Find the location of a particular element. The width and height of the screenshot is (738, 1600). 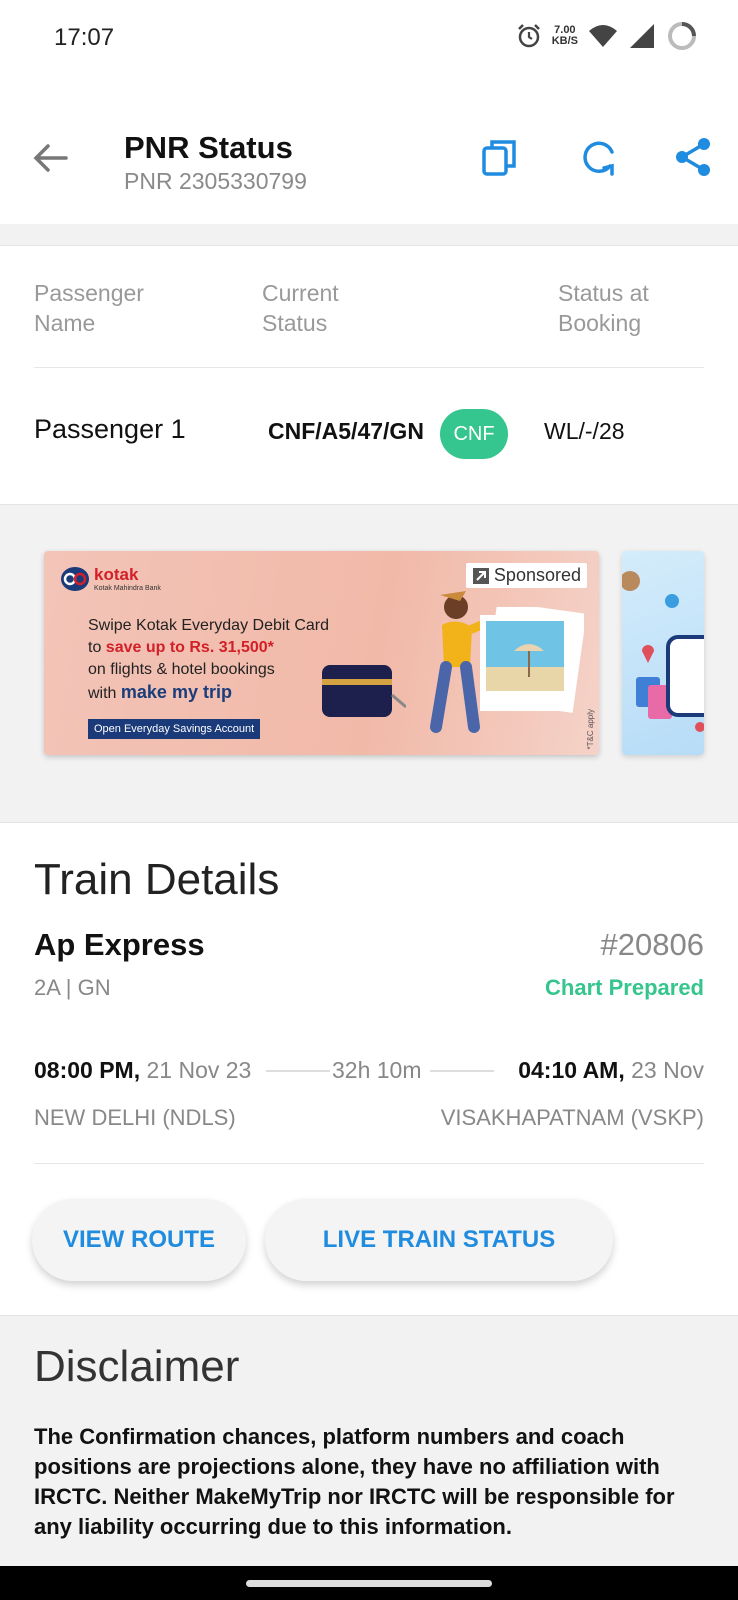

ad-text: with is located at coordinates (104, 693).